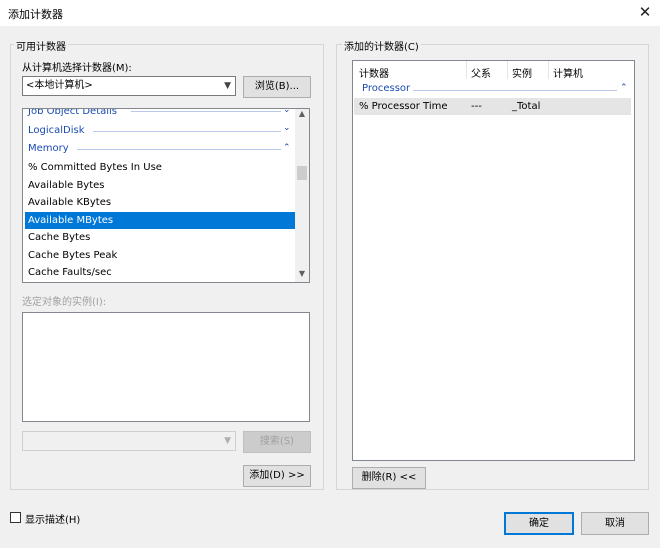 The width and height of the screenshot is (660, 548). What do you see at coordinates (277, 476) in the screenshot?
I see `add-button: 添加(D) >>` at bounding box center [277, 476].